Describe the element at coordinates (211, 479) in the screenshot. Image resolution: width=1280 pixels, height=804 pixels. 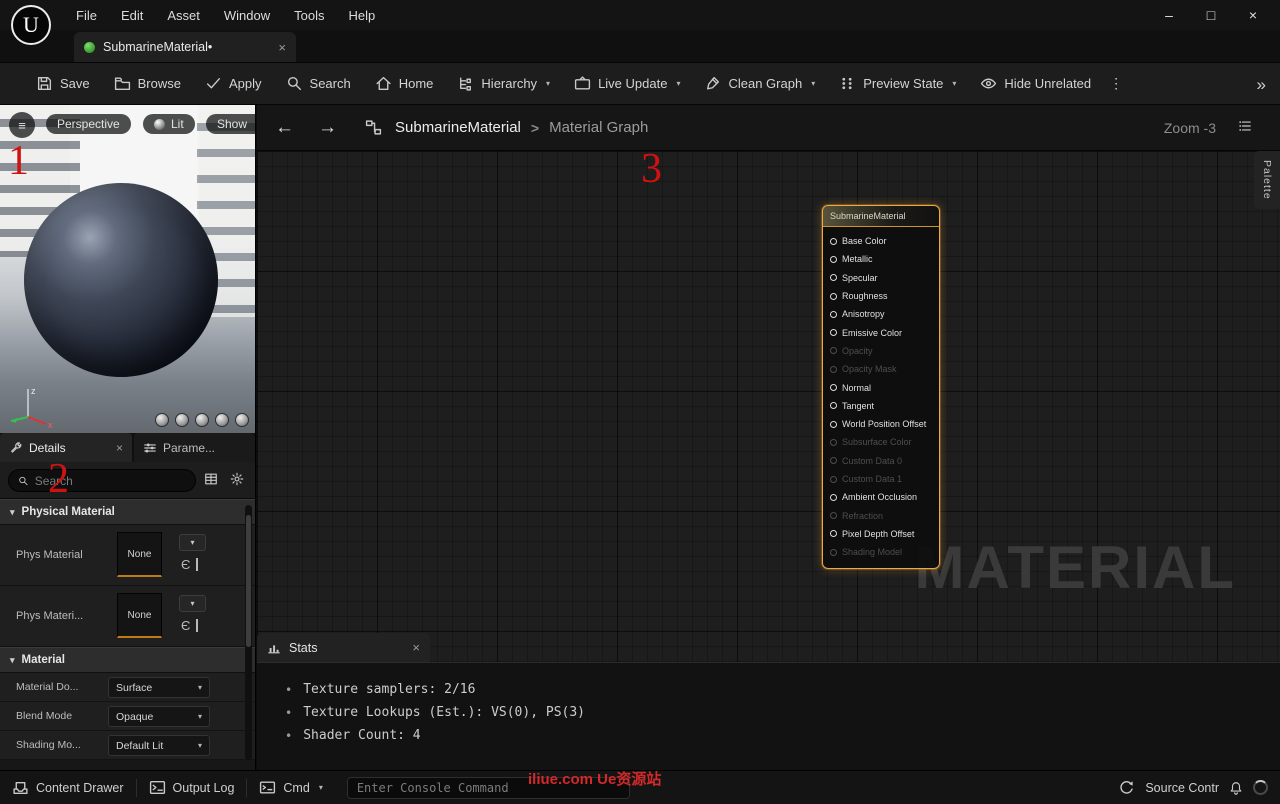
I see `display-filter-button` at that location.